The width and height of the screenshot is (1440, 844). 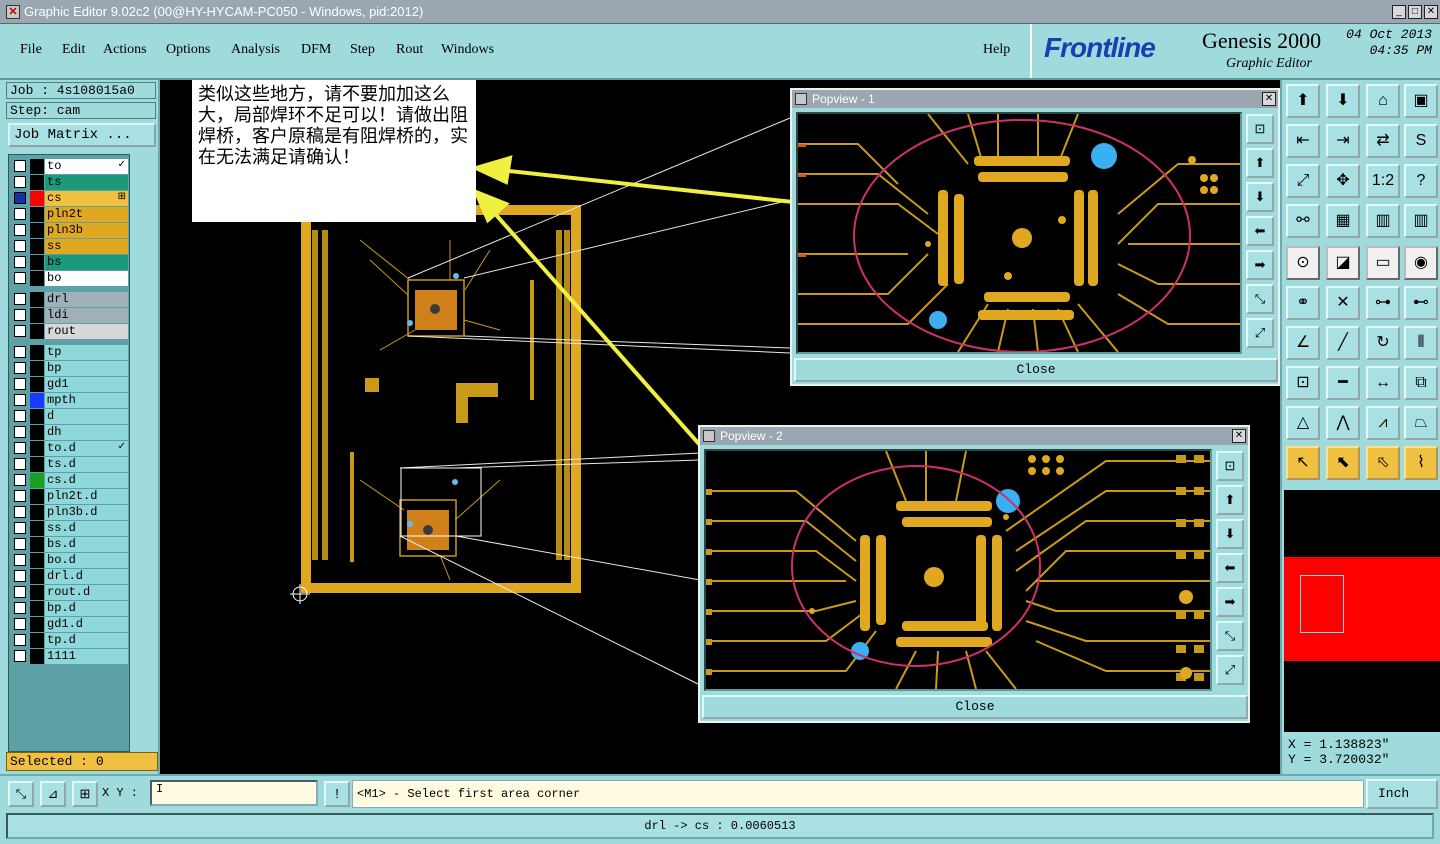 I want to click on layer-row-ts-d: ts.d, so click(x=70, y=464).